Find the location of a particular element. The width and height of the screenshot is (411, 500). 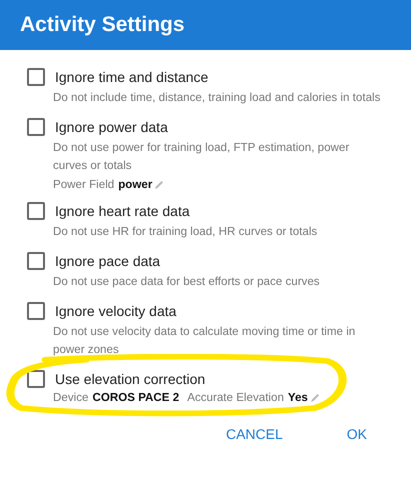

dialog-button: OK is located at coordinates (356, 434).